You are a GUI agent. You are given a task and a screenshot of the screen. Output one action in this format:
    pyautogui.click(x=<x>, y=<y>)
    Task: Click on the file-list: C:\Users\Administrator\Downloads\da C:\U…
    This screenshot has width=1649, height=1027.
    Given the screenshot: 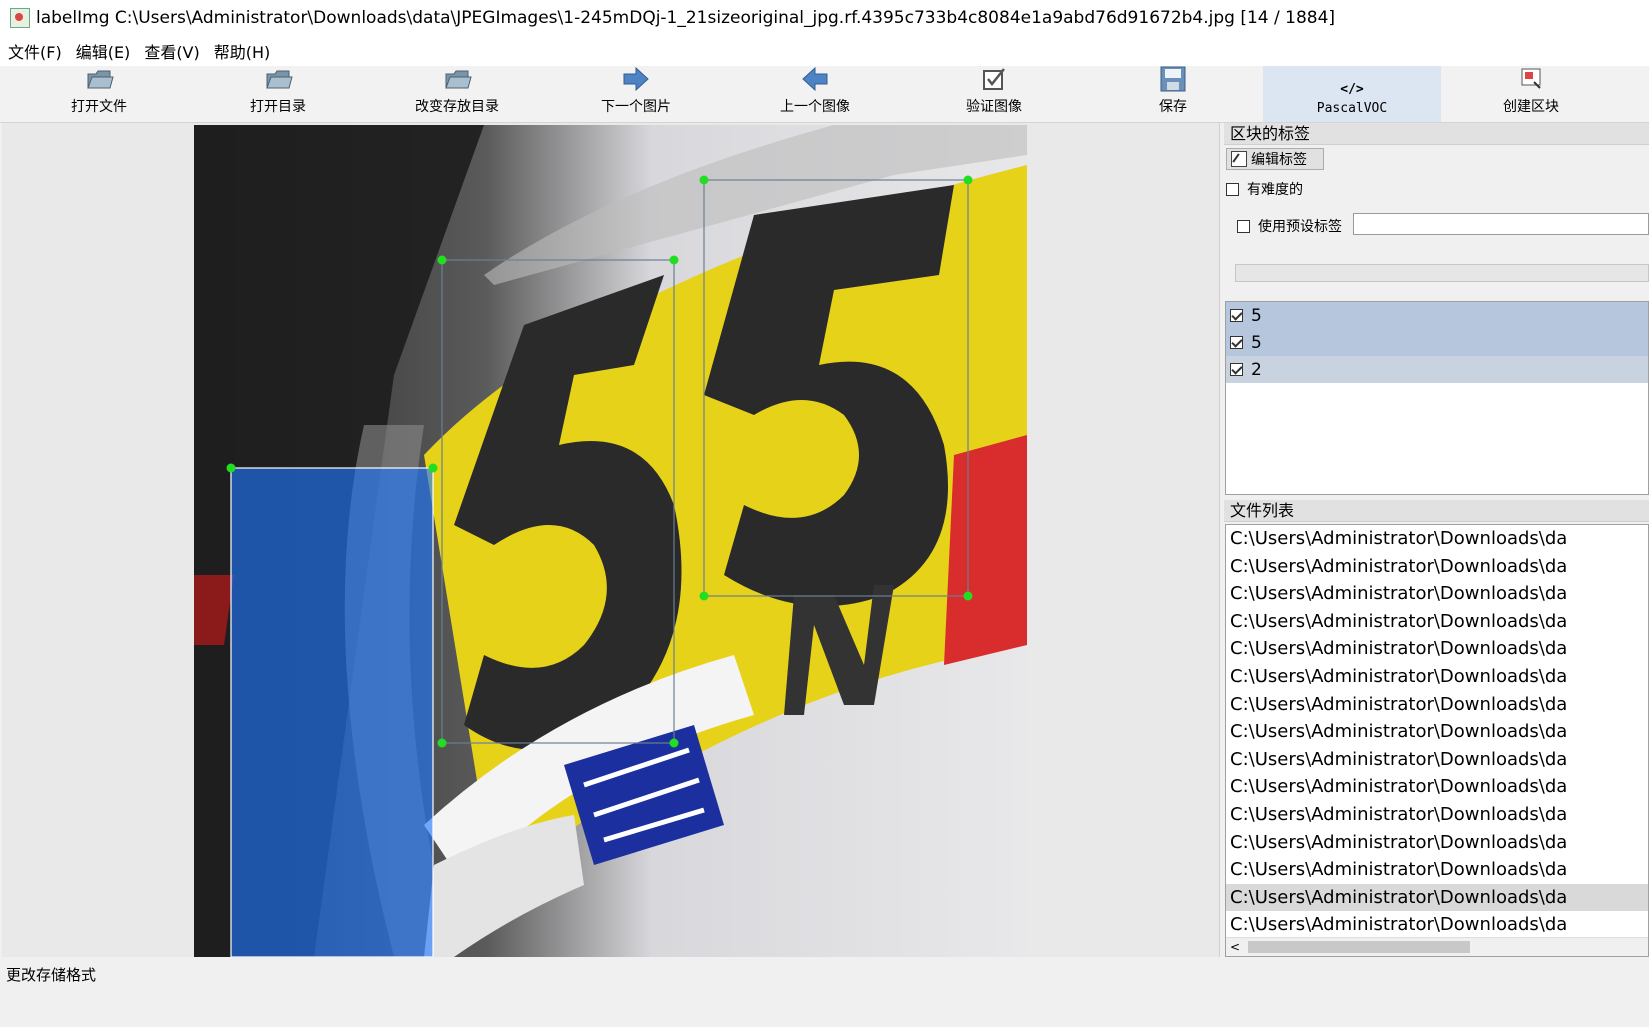 What is the action you would take?
    pyautogui.click(x=1437, y=740)
    